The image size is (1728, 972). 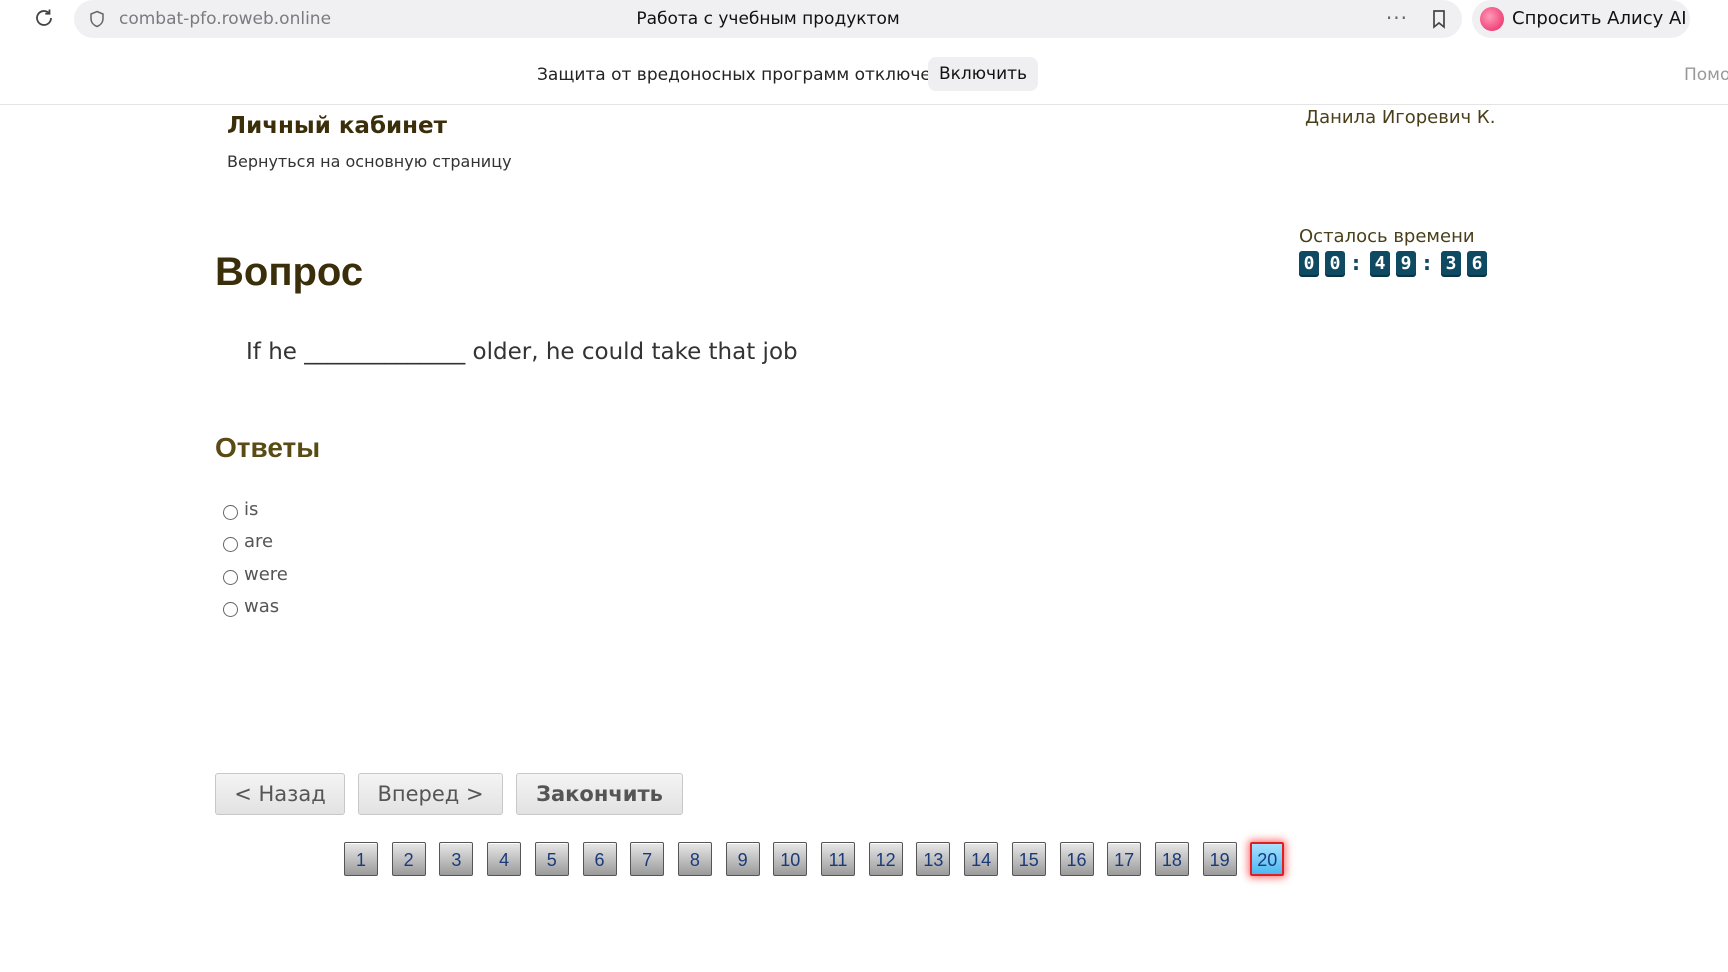 What do you see at coordinates (790, 859) in the screenshot?
I see `page-button-10: 10` at bounding box center [790, 859].